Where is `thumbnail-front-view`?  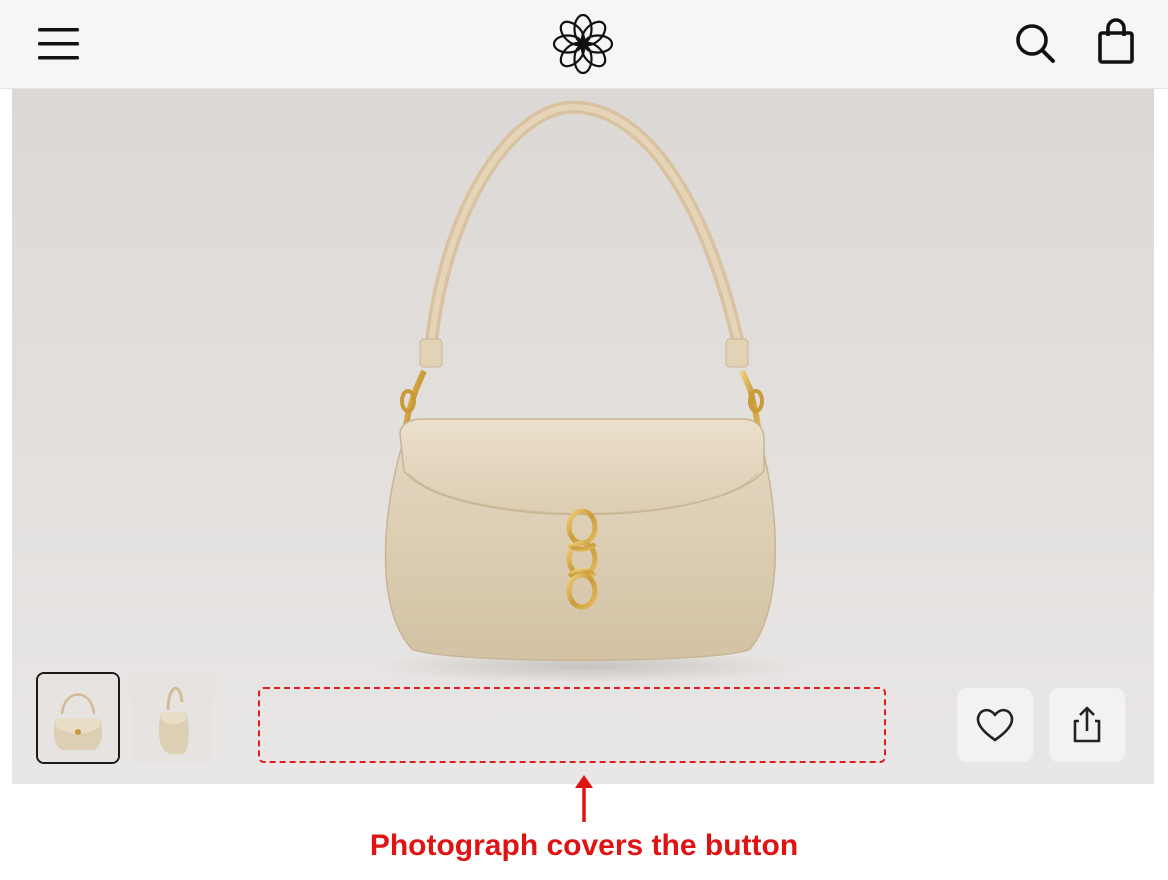
thumbnail-front-view is located at coordinates (78, 718).